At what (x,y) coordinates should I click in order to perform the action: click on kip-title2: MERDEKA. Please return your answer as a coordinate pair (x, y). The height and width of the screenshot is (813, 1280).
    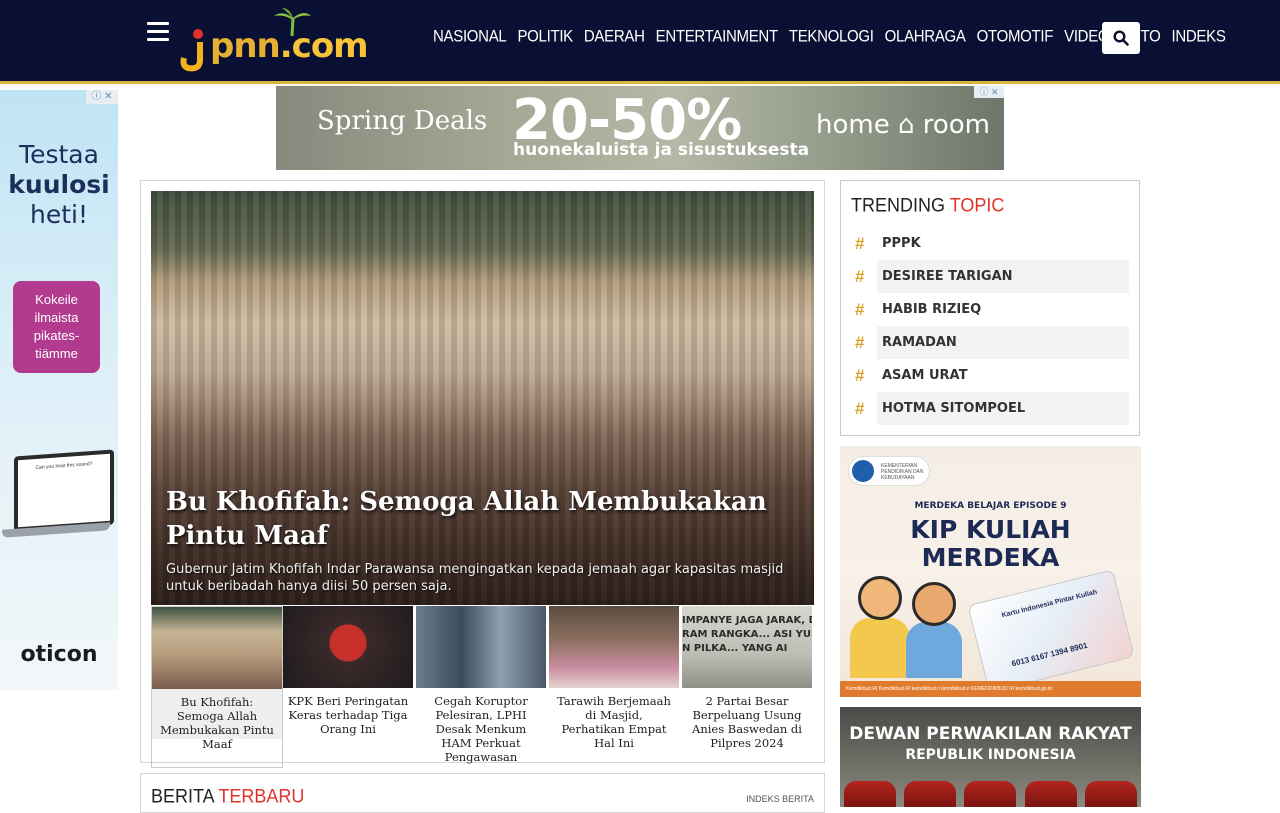
    Looking at the image, I should click on (990, 557).